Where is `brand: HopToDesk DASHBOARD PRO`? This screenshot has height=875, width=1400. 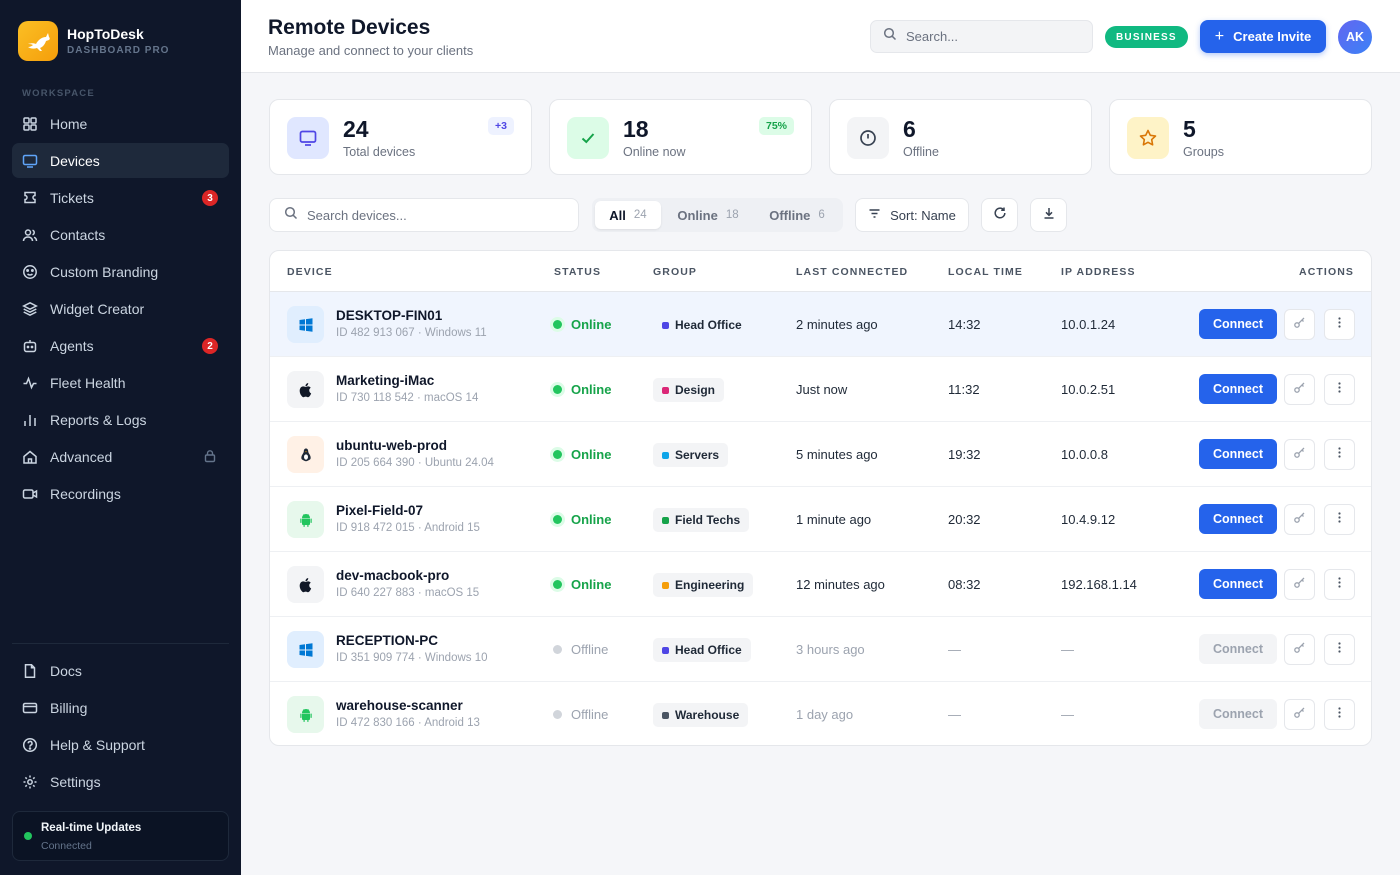
brand: HopToDesk DASHBOARD PRO is located at coordinates (93, 41).